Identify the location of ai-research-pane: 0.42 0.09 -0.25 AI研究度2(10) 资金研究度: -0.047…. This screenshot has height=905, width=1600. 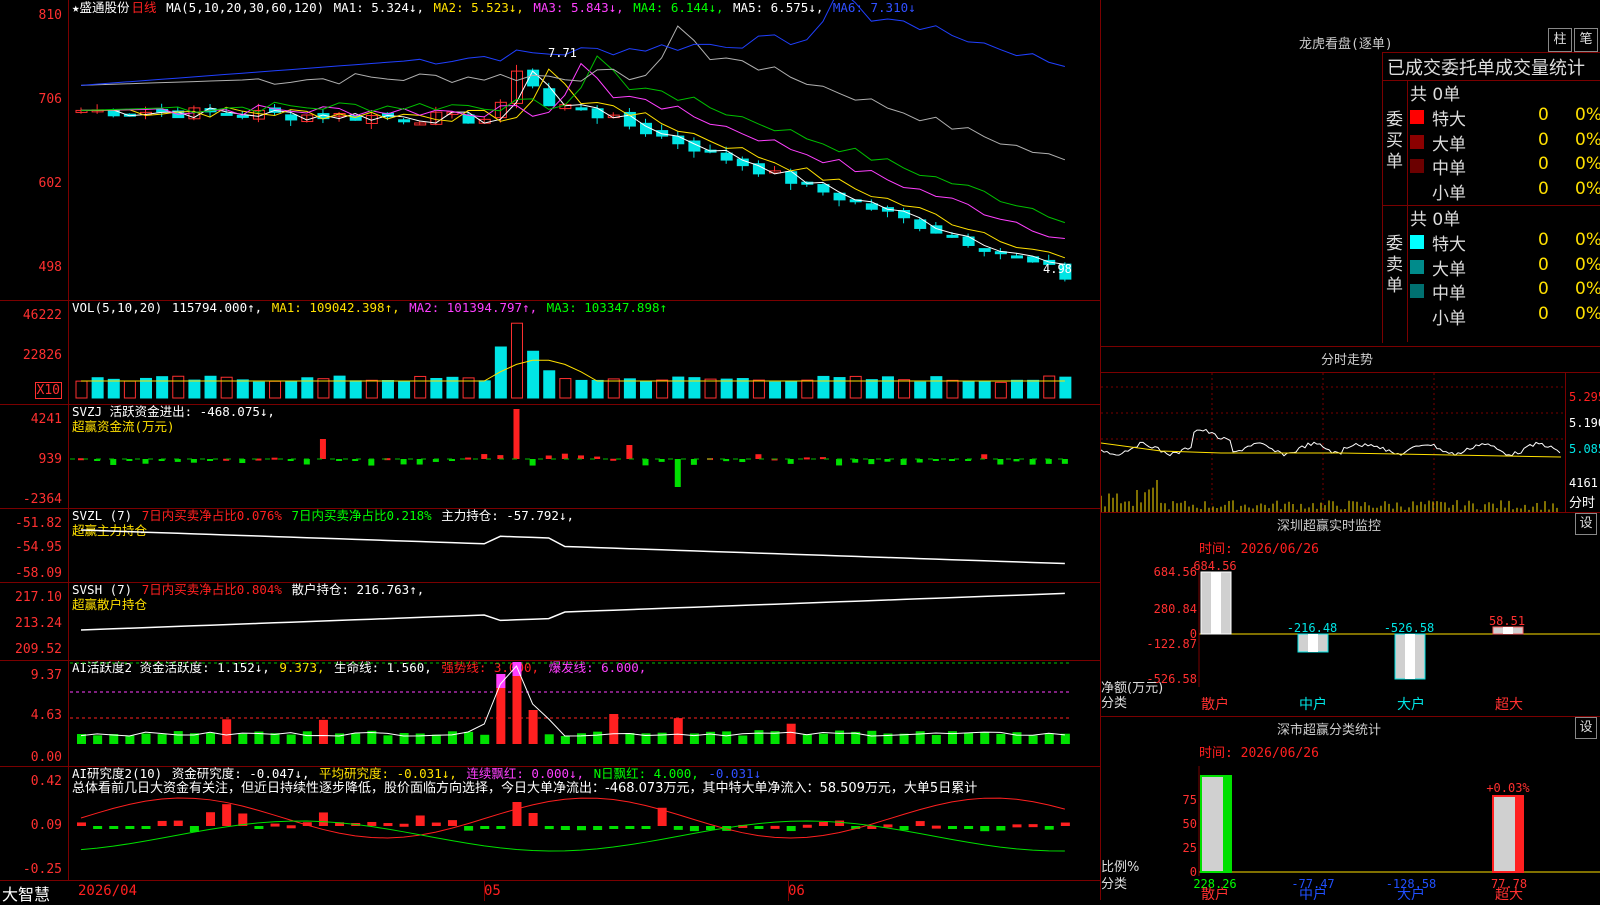
(550, 823).